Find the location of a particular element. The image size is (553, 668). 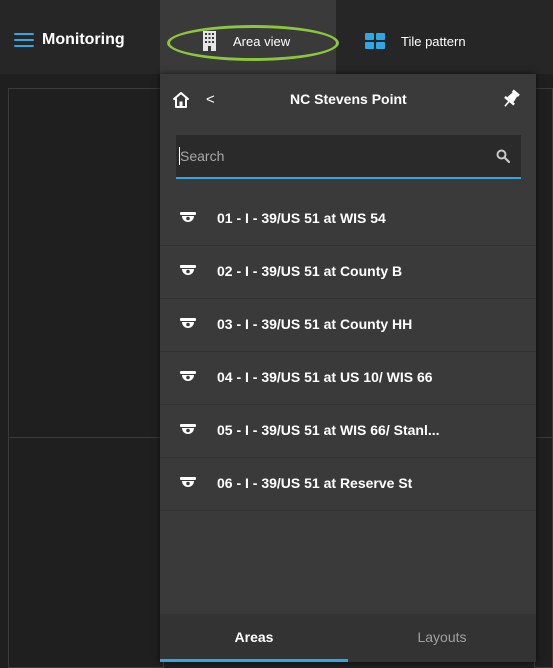

tile-pattern-icon is located at coordinates (375, 41).